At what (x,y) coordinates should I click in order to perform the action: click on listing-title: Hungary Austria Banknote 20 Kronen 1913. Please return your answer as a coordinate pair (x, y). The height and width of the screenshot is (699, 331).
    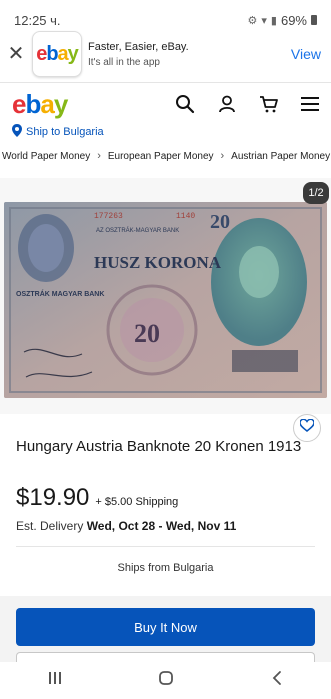
    Looking at the image, I should click on (159, 446).